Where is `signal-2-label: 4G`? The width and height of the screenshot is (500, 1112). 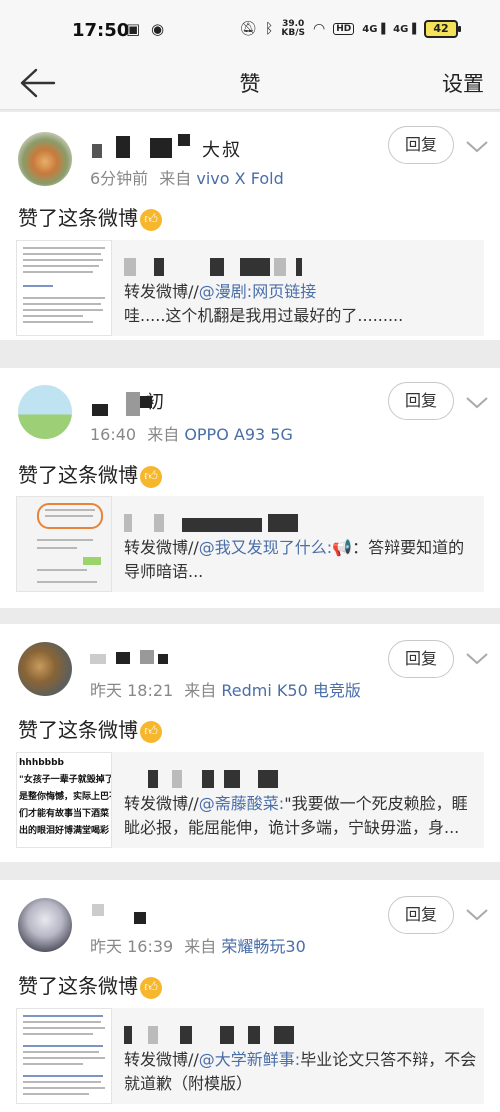
signal-2-label: 4G is located at coordinates (401, 29).